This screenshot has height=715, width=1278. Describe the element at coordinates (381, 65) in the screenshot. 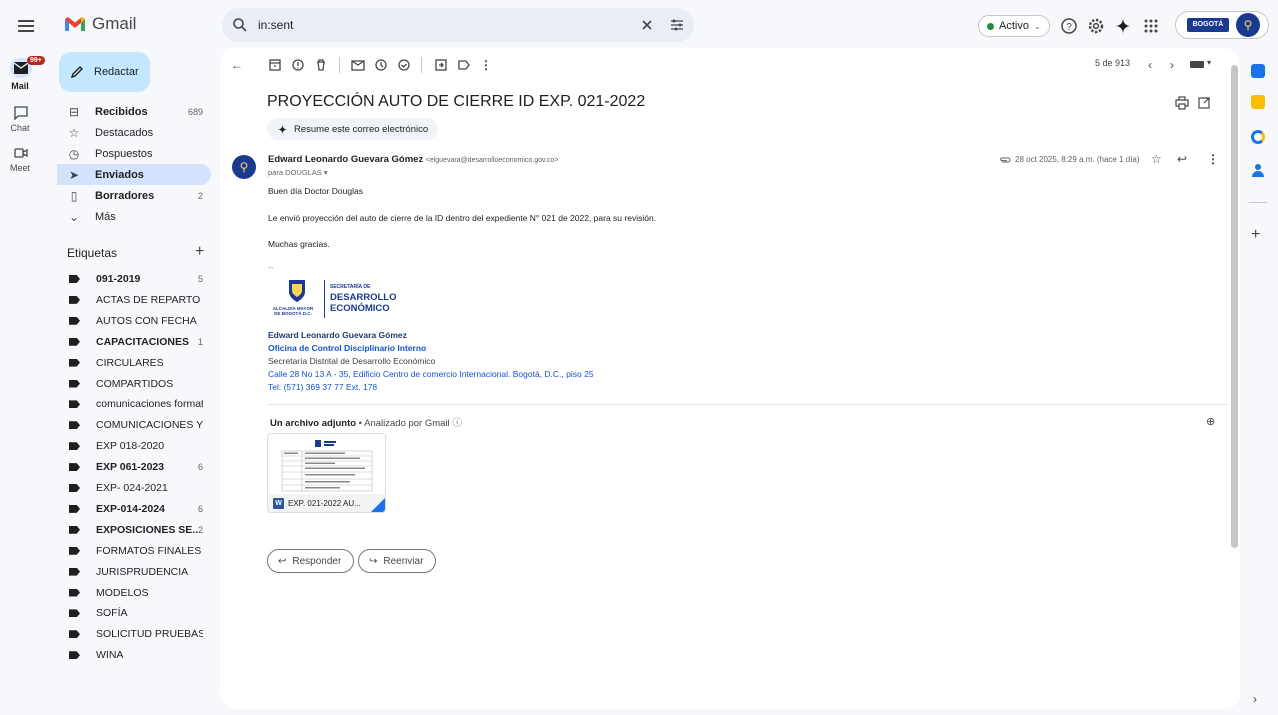

I see `snooze-clock-icon` at that location.